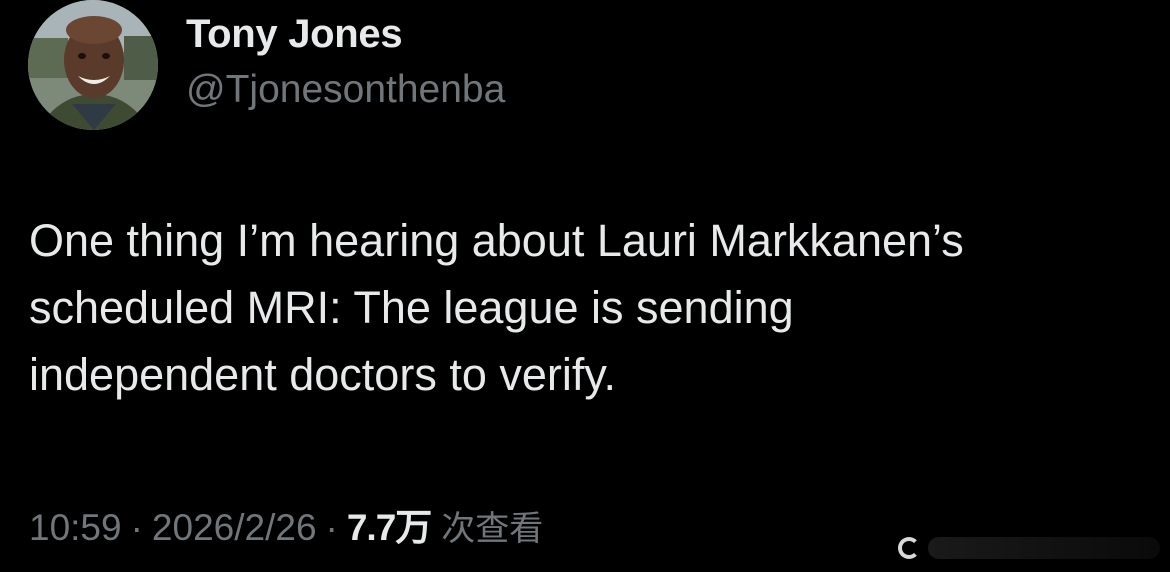 This screenshot has width=1170, height=572. Describe the element at coordinates (389, 524) in the screenshot. I see `views-count: 7.7万` at that location.